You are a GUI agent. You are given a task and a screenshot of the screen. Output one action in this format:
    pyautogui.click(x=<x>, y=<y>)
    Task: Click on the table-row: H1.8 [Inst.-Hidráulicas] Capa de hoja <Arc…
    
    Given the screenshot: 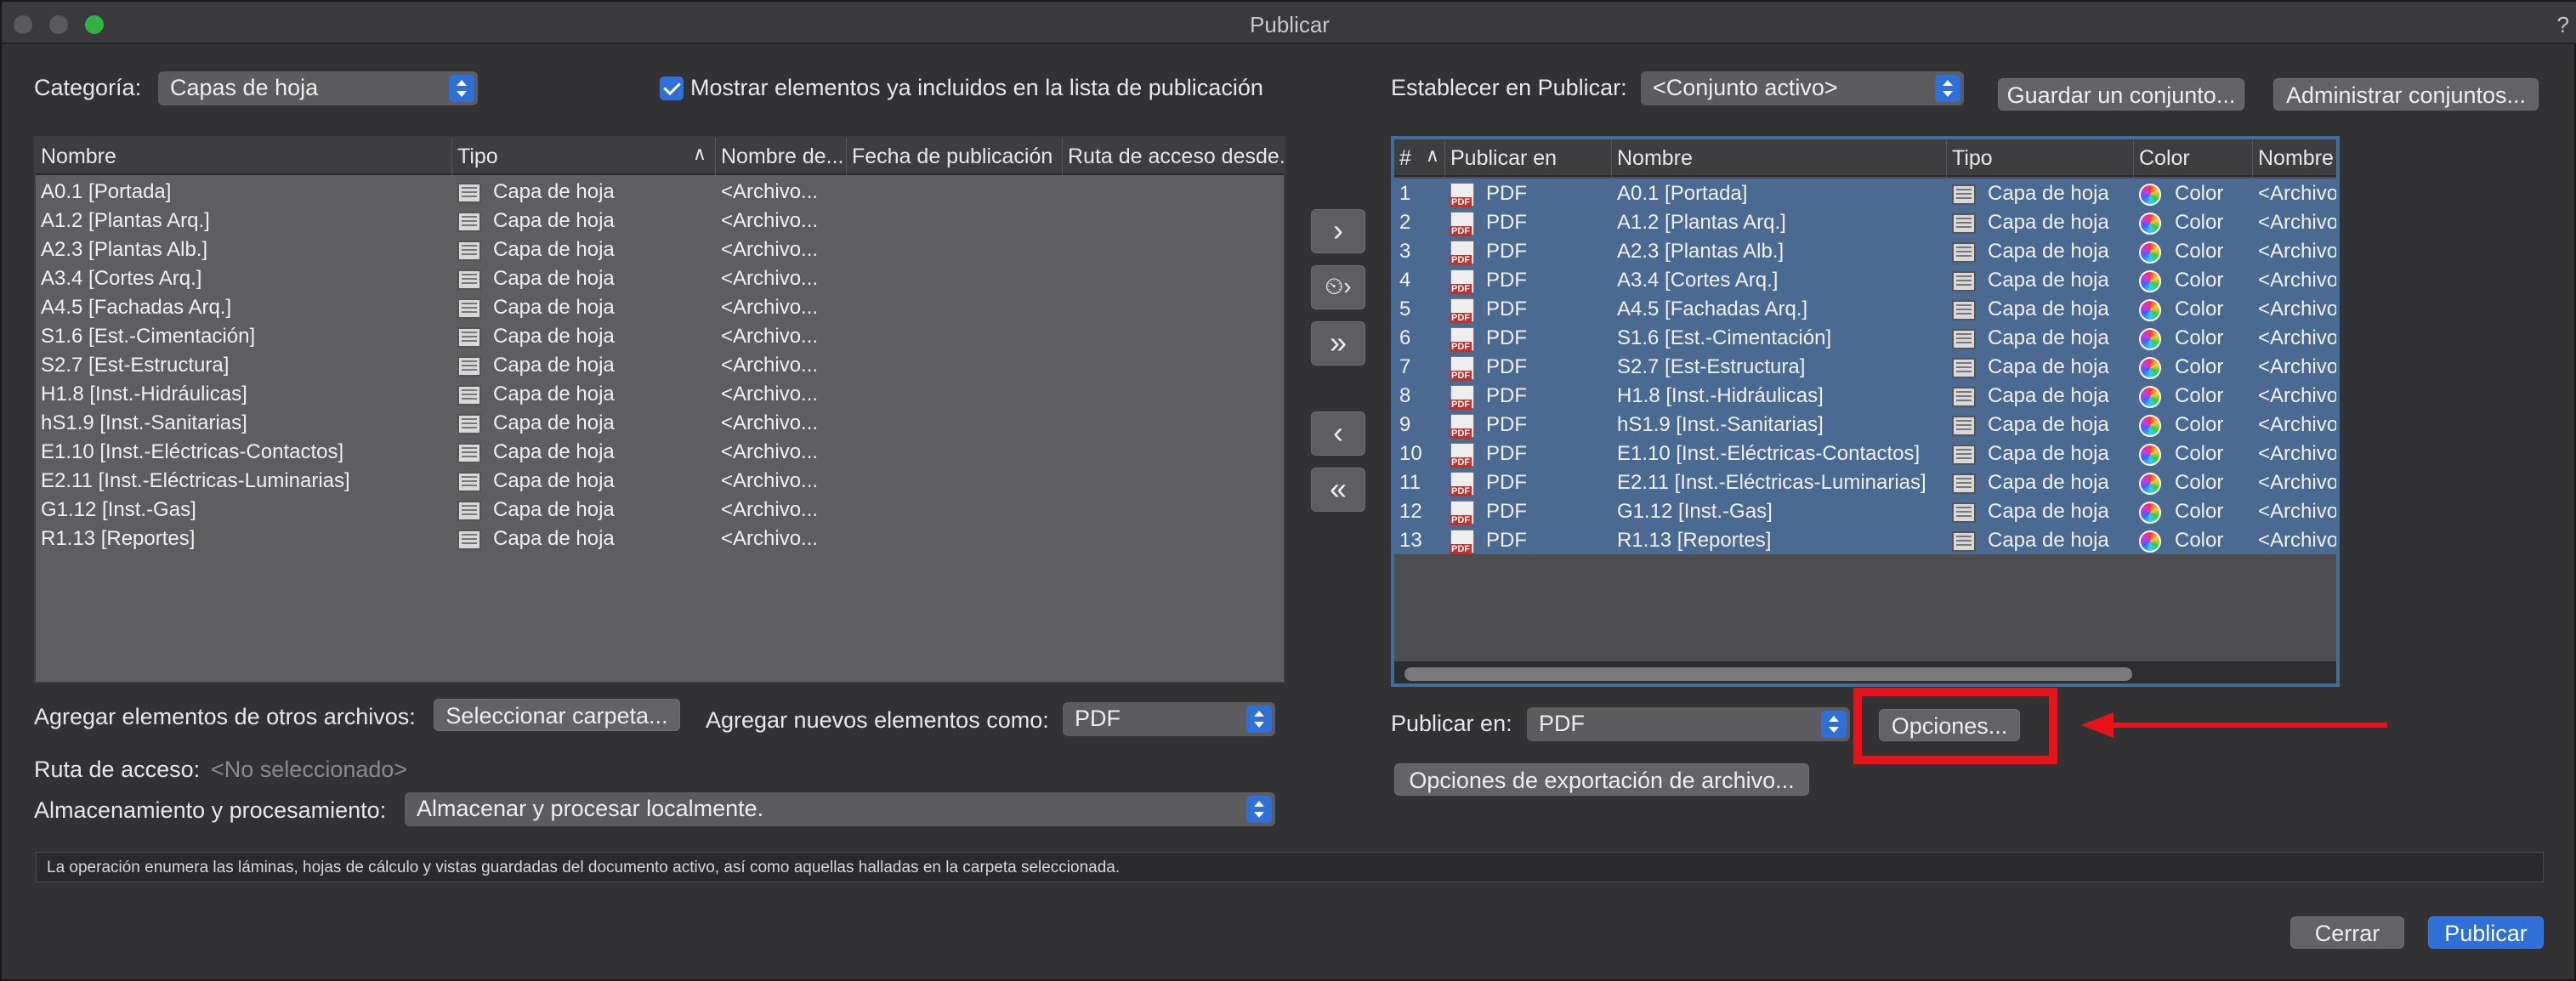 What is the action you would take?
    pyautogui.click(x=660, y=393)
    